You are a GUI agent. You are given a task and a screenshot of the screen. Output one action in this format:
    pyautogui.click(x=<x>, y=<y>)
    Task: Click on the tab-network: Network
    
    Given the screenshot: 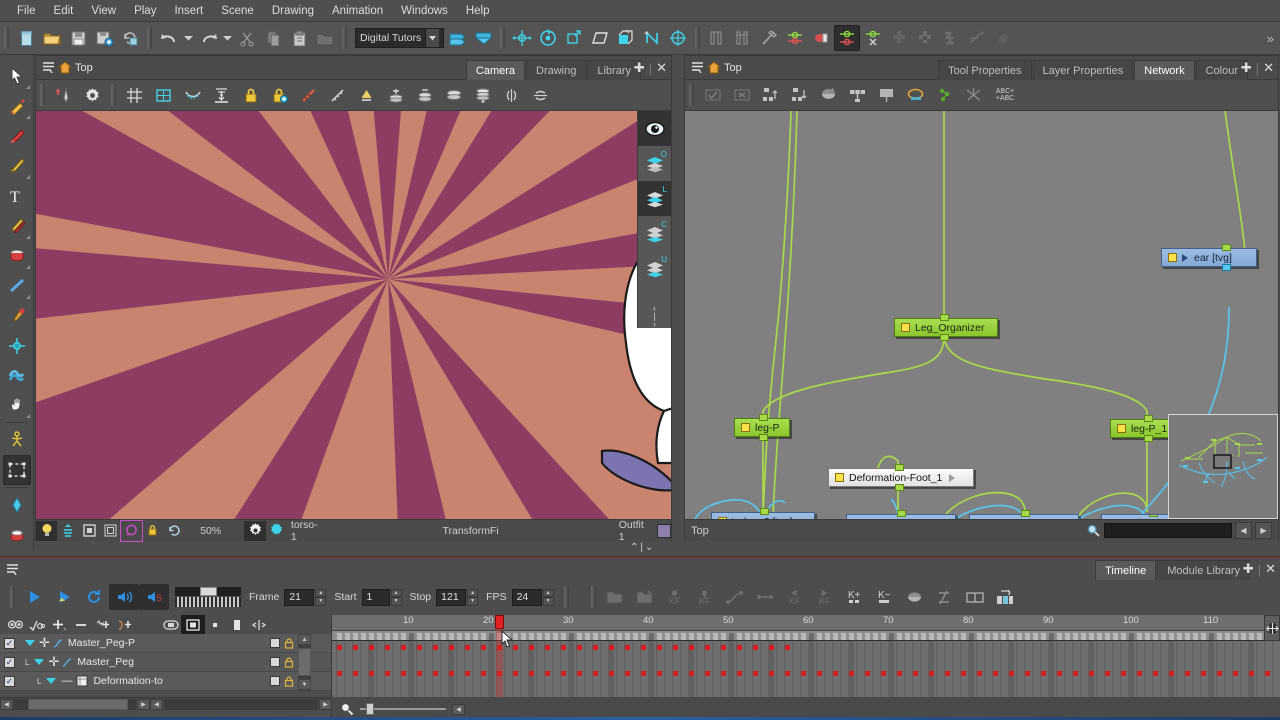 What is the action you would take?
    pyautogui.click(x=1164, y=70)
    